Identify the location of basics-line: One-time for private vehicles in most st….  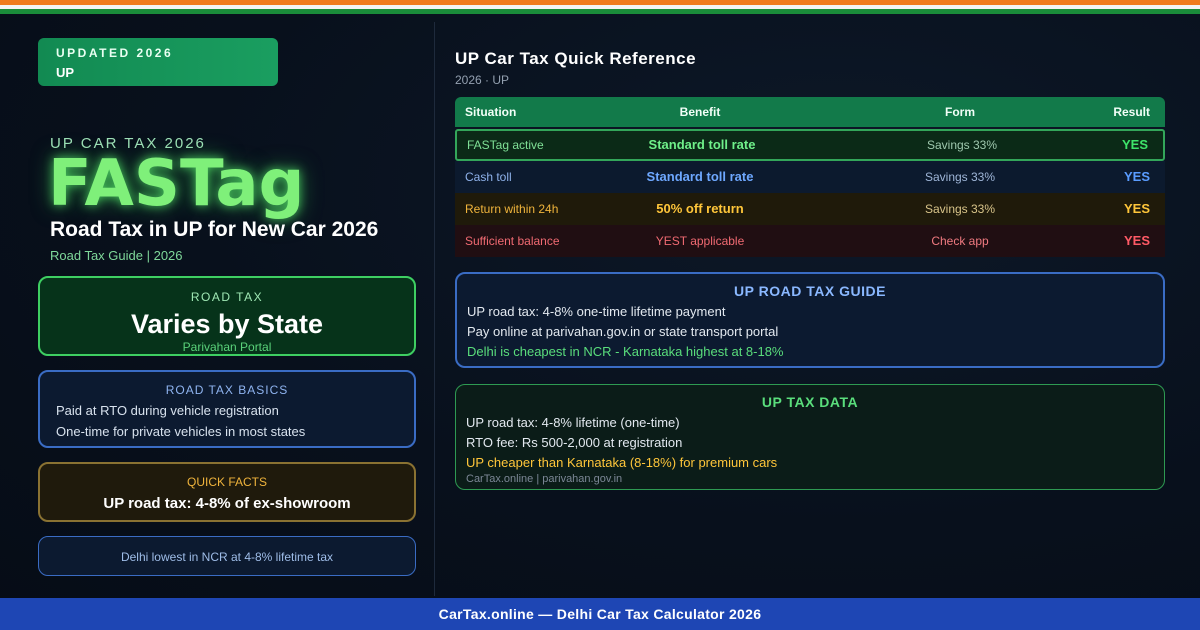
(181, 431).